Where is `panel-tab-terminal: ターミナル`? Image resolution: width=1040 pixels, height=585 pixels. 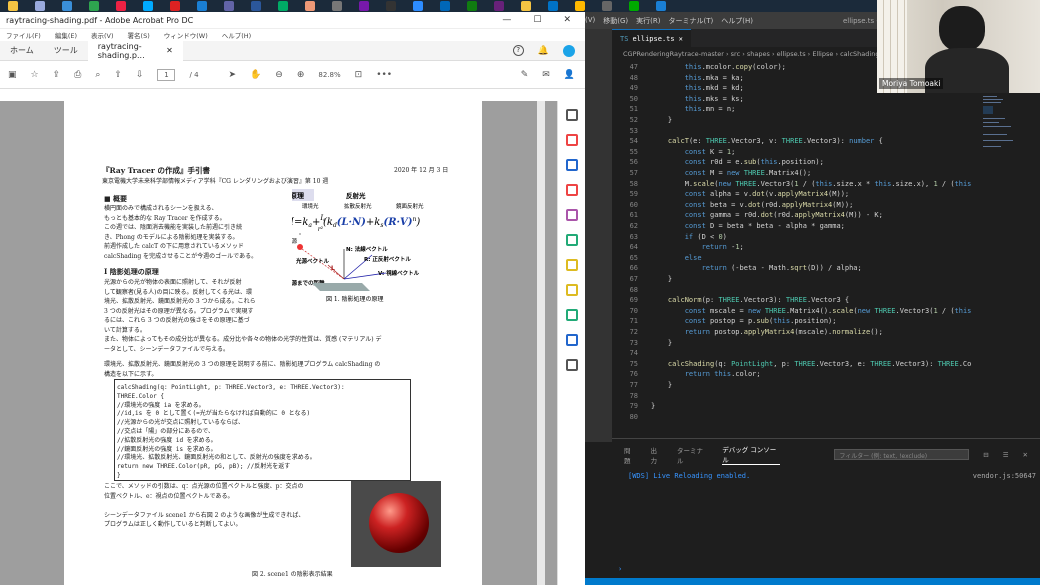 panel-tab-terminal: ターミナル is located at coordinates (692, 455).